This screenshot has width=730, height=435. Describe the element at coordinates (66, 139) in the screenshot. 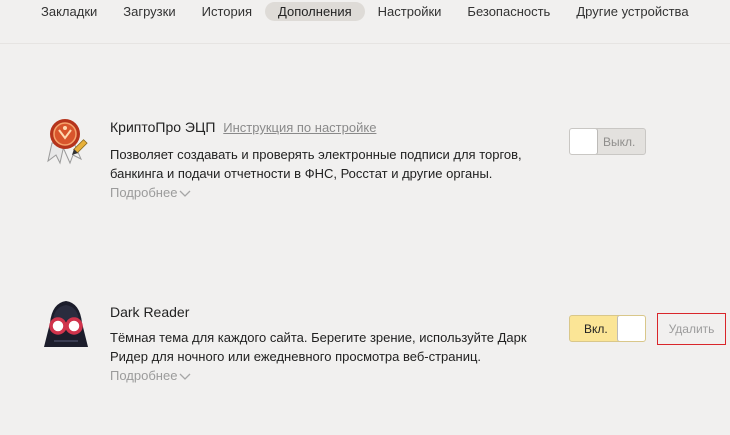

I see `cryptopro-seal-icon` at that location.